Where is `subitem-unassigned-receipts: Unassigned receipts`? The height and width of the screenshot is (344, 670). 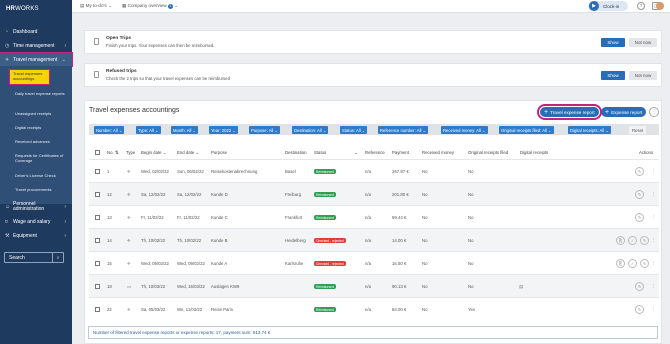 subitem-unassigned-receipts: Unassigned receipts is located at coordinates (41, 113).